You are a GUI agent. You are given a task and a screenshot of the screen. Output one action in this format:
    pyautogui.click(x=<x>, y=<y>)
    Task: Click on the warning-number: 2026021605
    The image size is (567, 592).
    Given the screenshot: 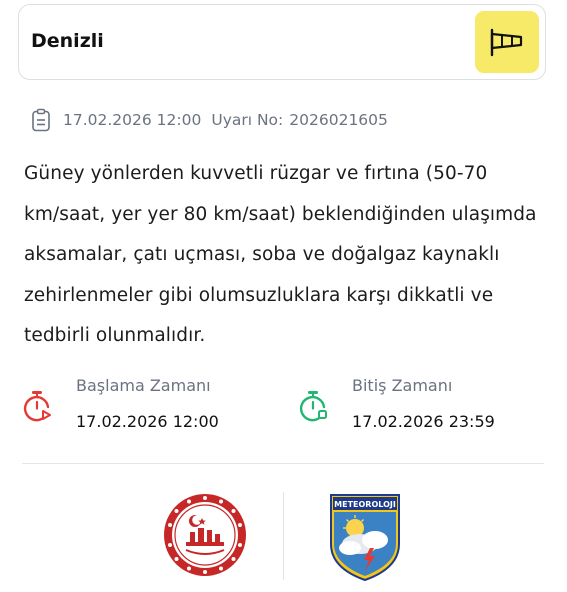 What is the action you would take?
    pyautogui.click(x=338, y=120)
    